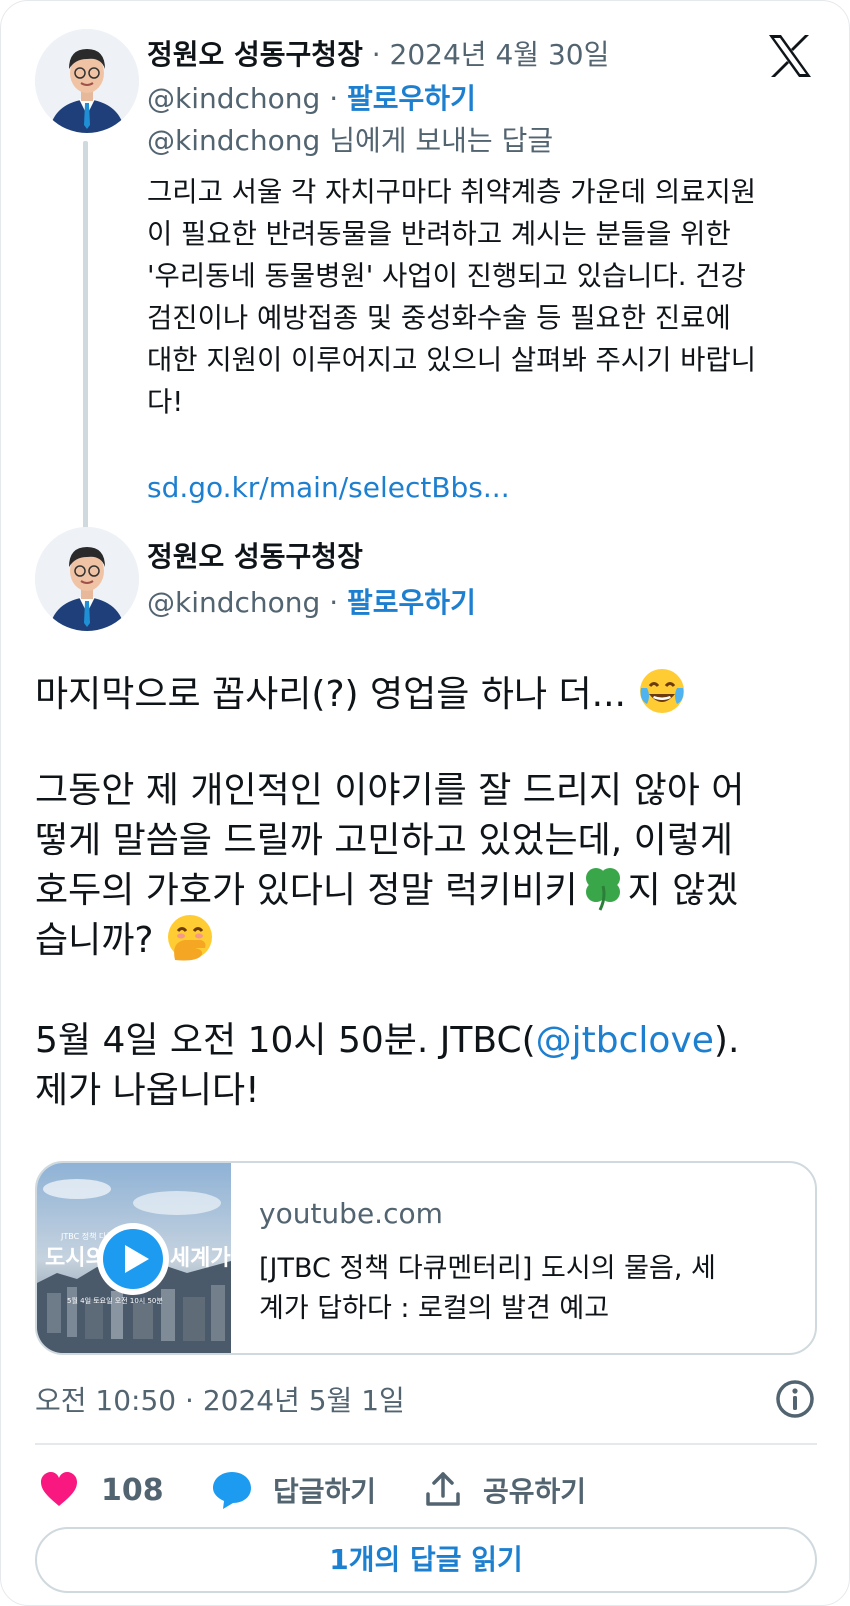 This screenshot has height=1606, width=850. What do you see at coordinates (439, 234) in the screenshot?
I see `text-line: 이 필요한 반려동물을 반려하고 계시는 분들을 위한` at bounding box center [439, 234].